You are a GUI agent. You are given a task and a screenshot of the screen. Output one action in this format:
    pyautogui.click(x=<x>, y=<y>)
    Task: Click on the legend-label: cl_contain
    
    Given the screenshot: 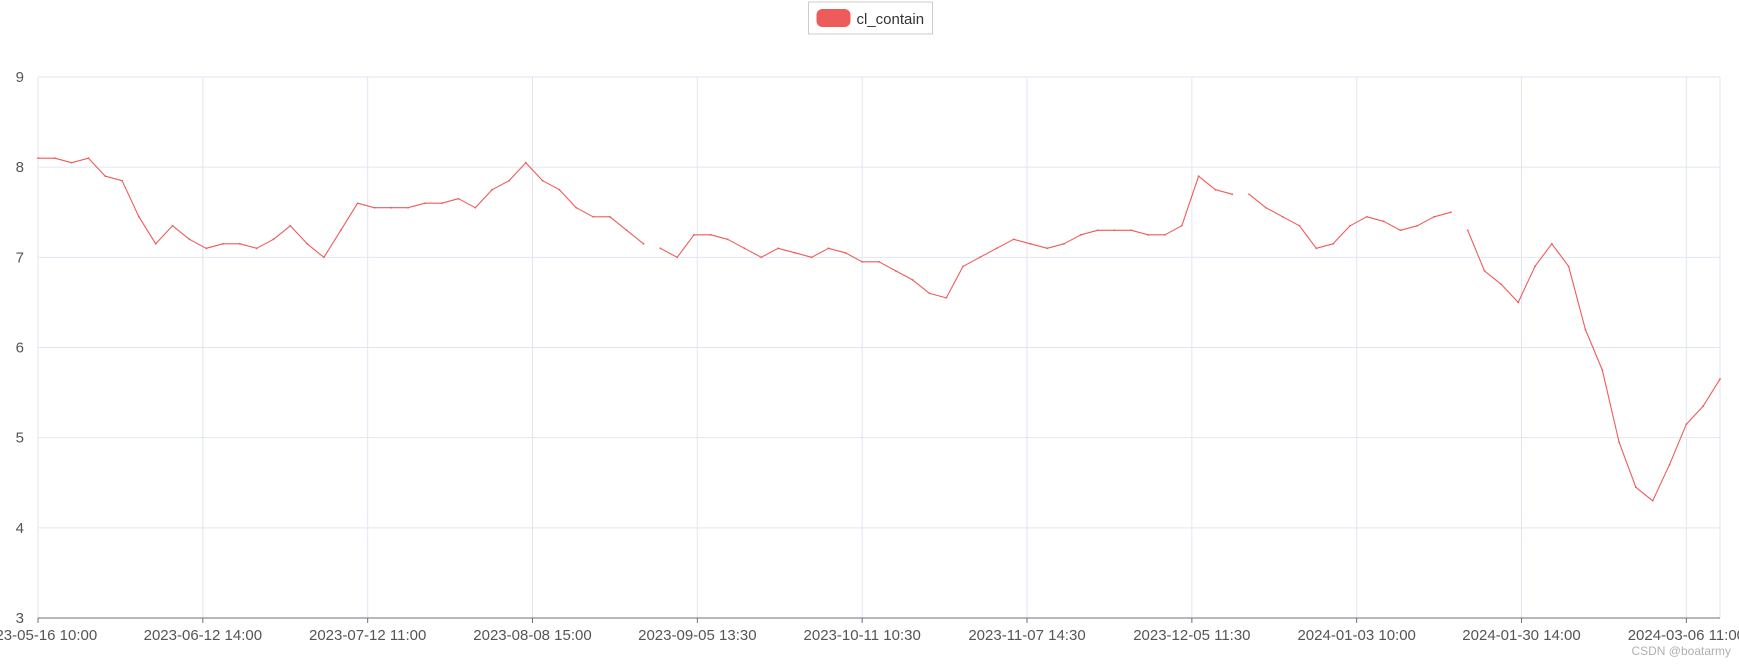 What is the action you would take?
    pyautogui.click(x=891, y=19)
    